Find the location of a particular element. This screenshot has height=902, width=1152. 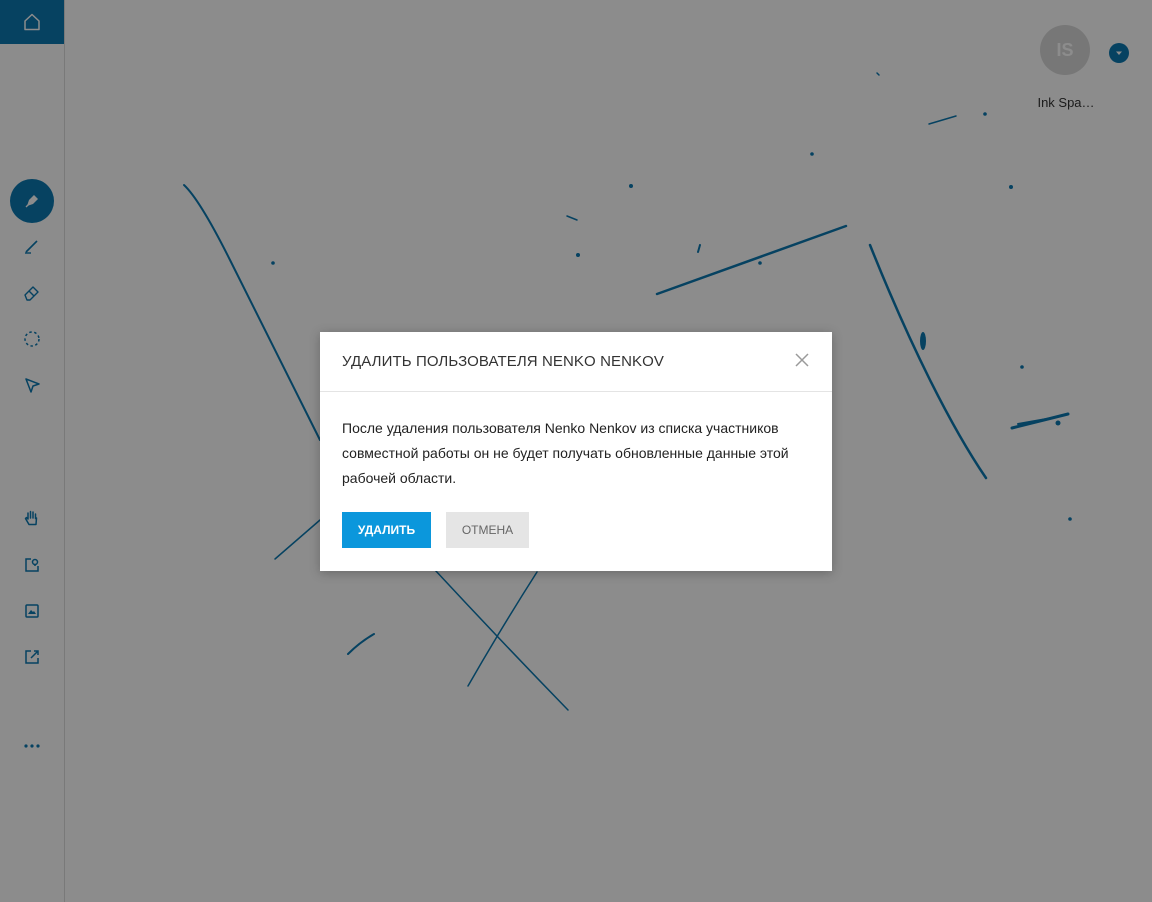

close-icon is located at coordinates (802, 360).